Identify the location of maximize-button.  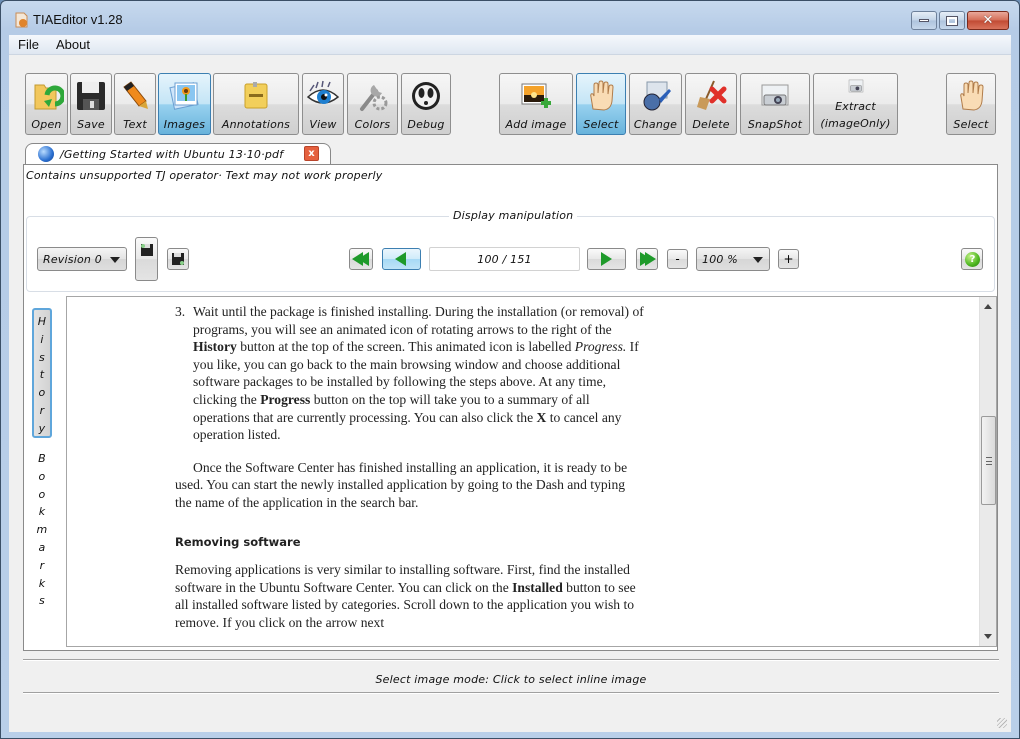
(952, 20).